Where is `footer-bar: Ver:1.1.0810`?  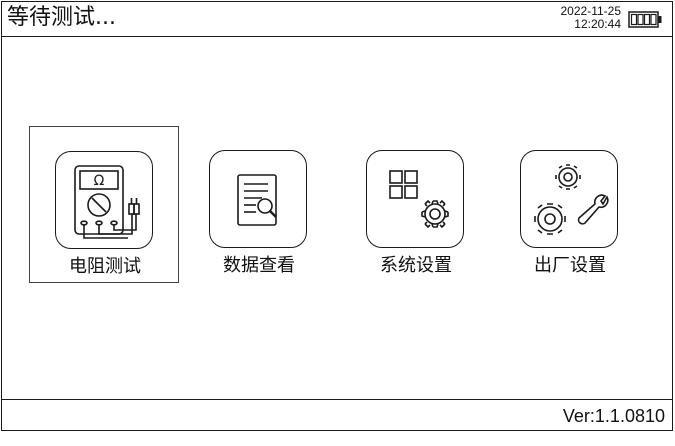
footer-bar: Ver:1.1.0810 is located at coordinates (337, 415).